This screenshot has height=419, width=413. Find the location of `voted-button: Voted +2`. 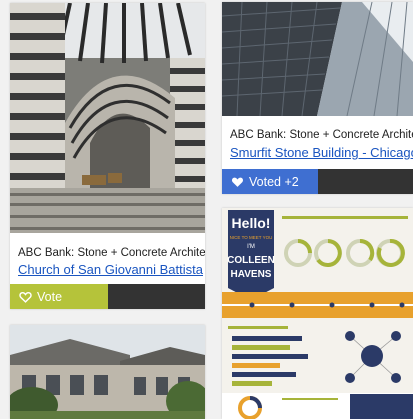

voted-button: Voted +2 is located at coordinates (270, 181).